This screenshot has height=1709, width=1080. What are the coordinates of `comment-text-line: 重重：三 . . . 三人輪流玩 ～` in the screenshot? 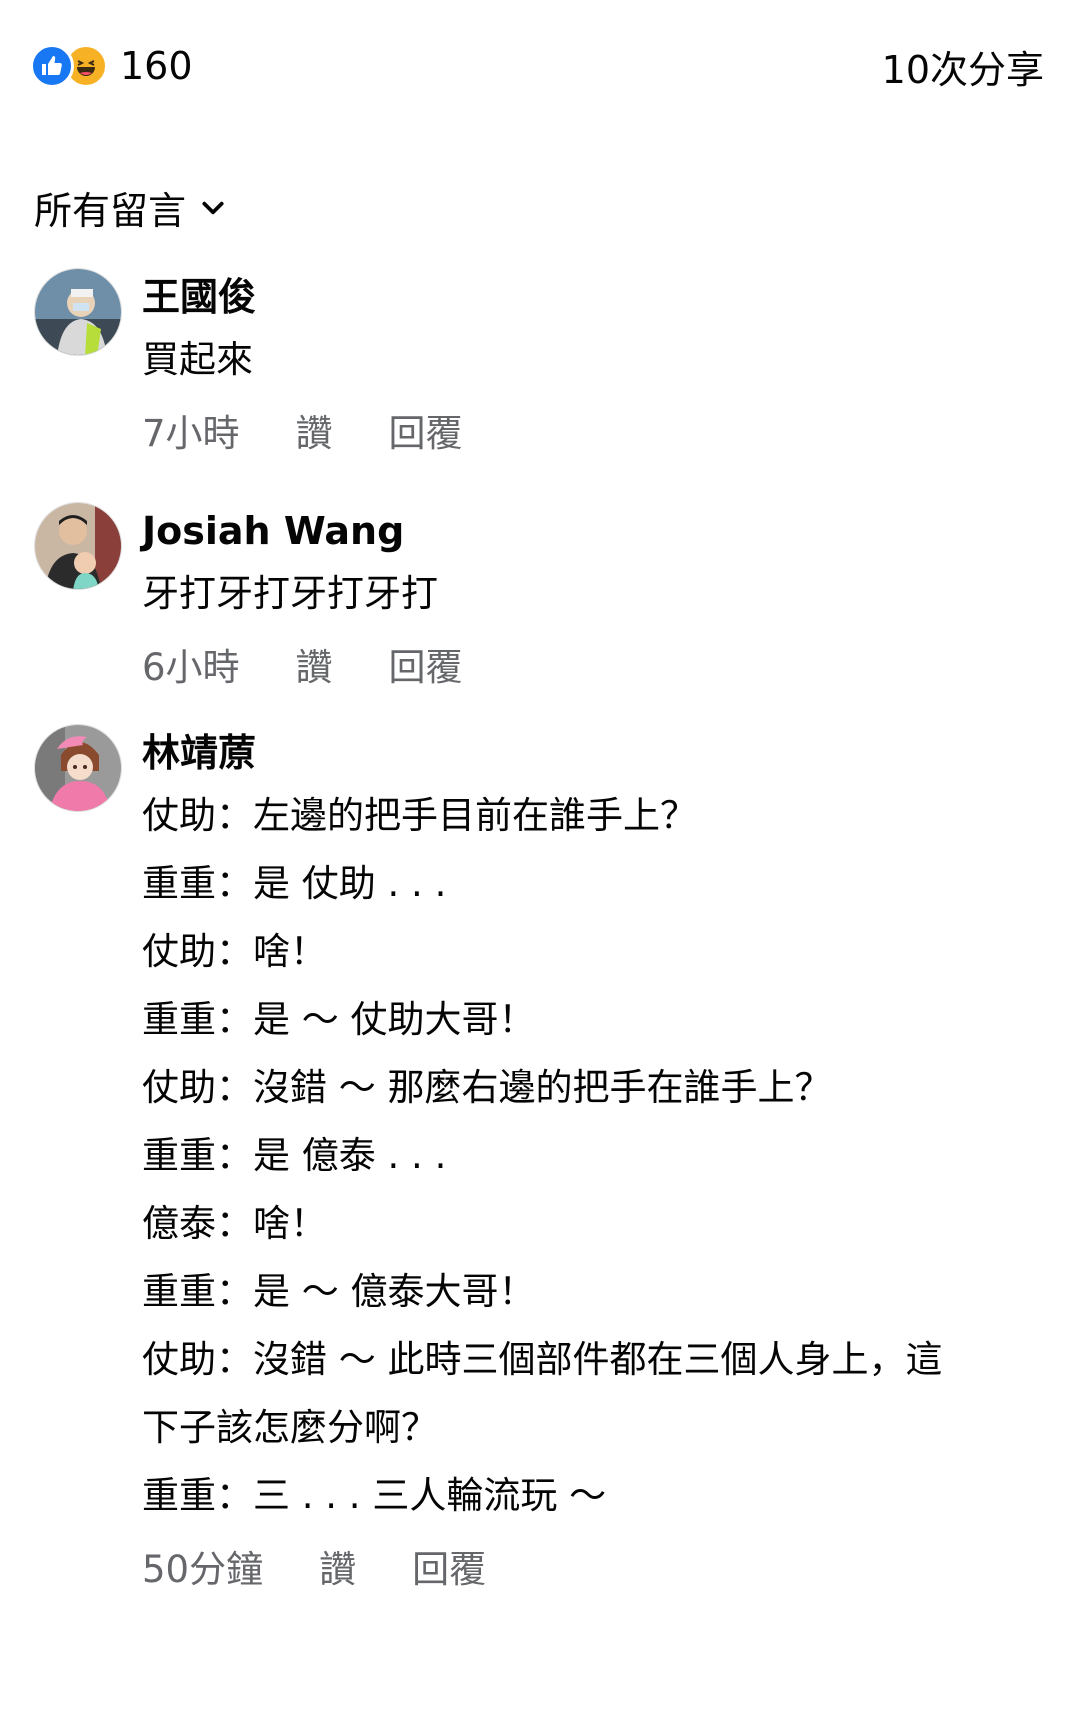 It's located at (374, 1495).